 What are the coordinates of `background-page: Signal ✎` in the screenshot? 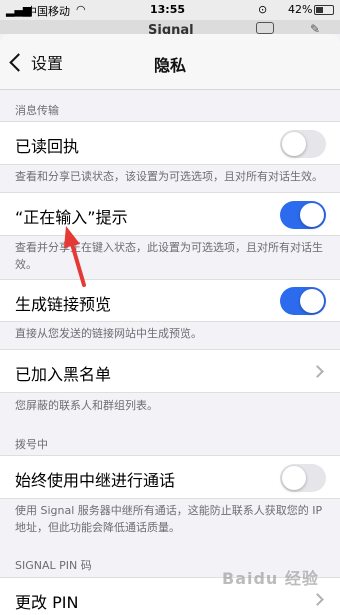 It's located at (170, 27).